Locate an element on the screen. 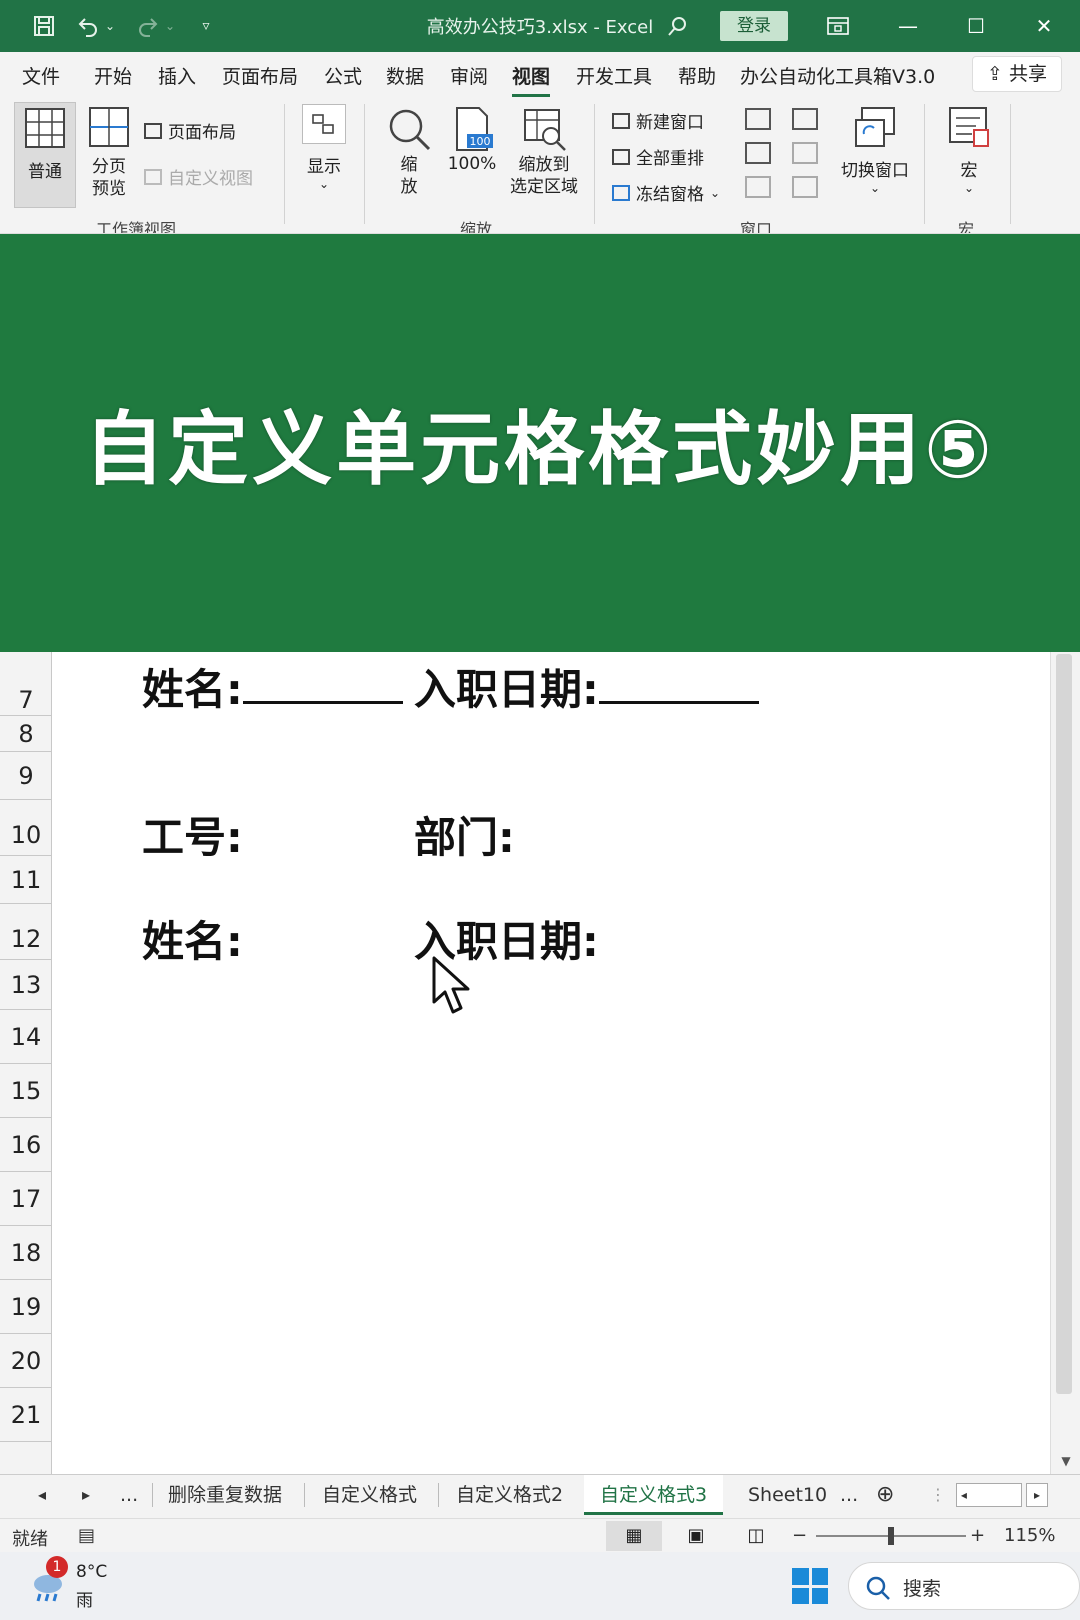 This screenshot has width=1080, height=1620. row-number-15: 15 is located at coordinates (26, 1091).